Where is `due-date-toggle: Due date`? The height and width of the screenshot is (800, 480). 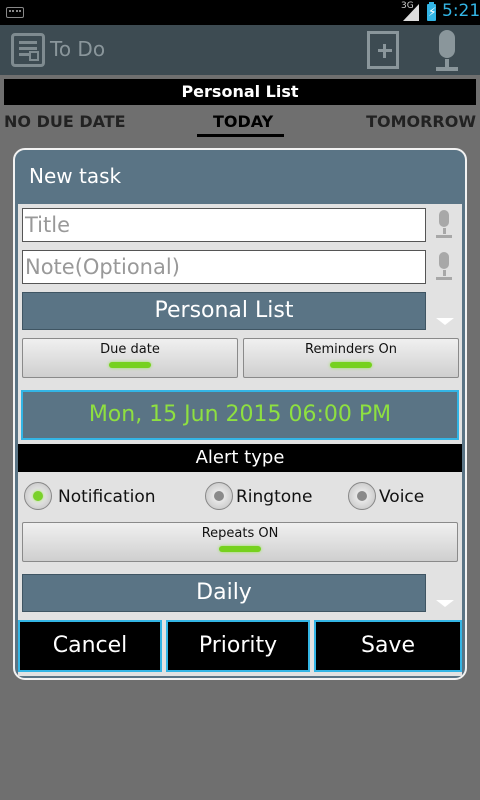 due-date-toggle: Due date is located at coordinates (130, 358).